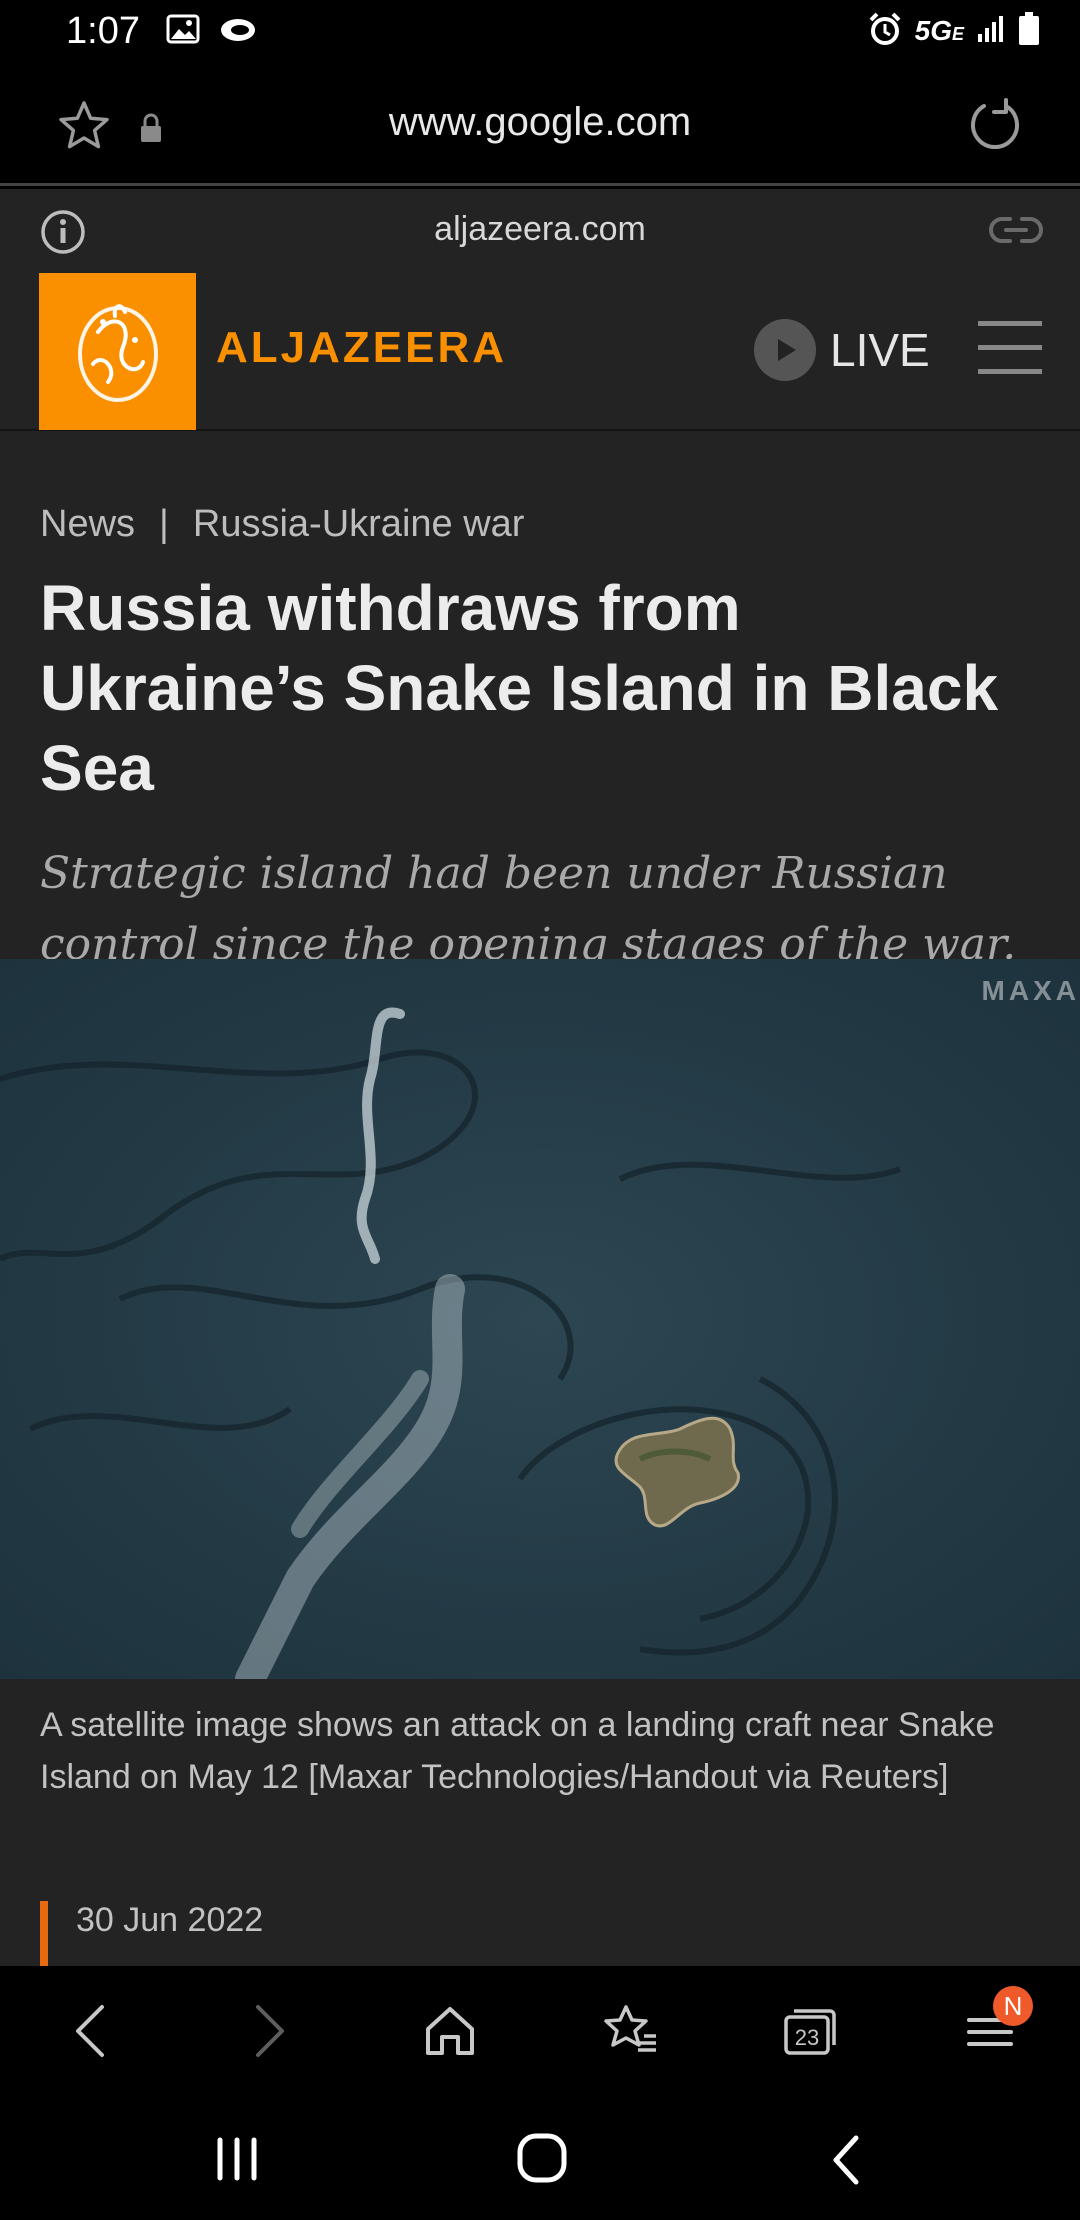 The image size is (1080, 2220). I want to click on home-icon, so click(450, 2031).